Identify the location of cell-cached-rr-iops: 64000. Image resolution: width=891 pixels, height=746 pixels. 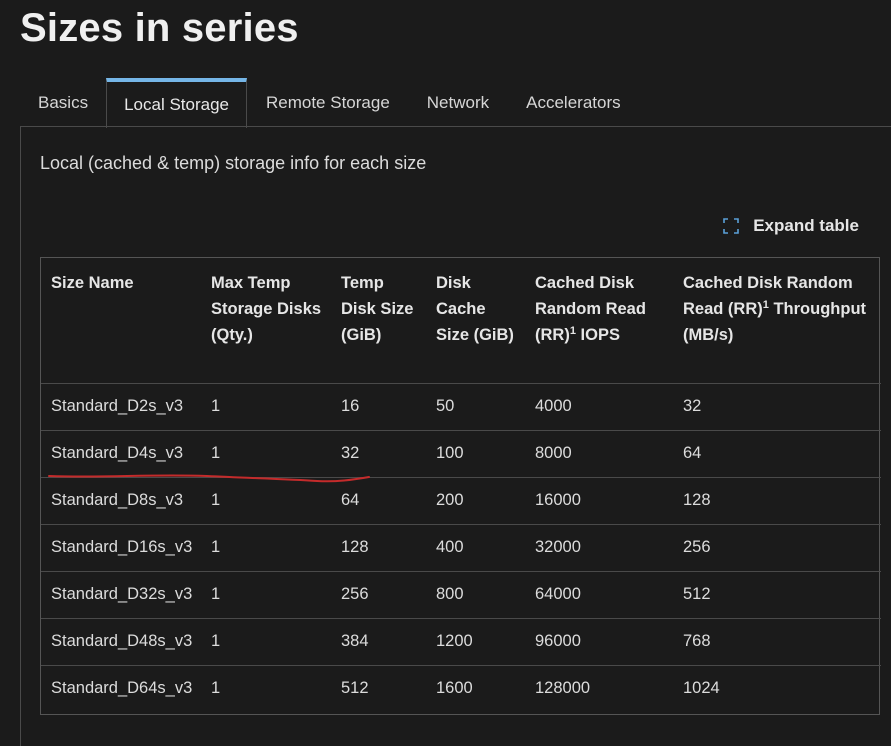
(599, 594).